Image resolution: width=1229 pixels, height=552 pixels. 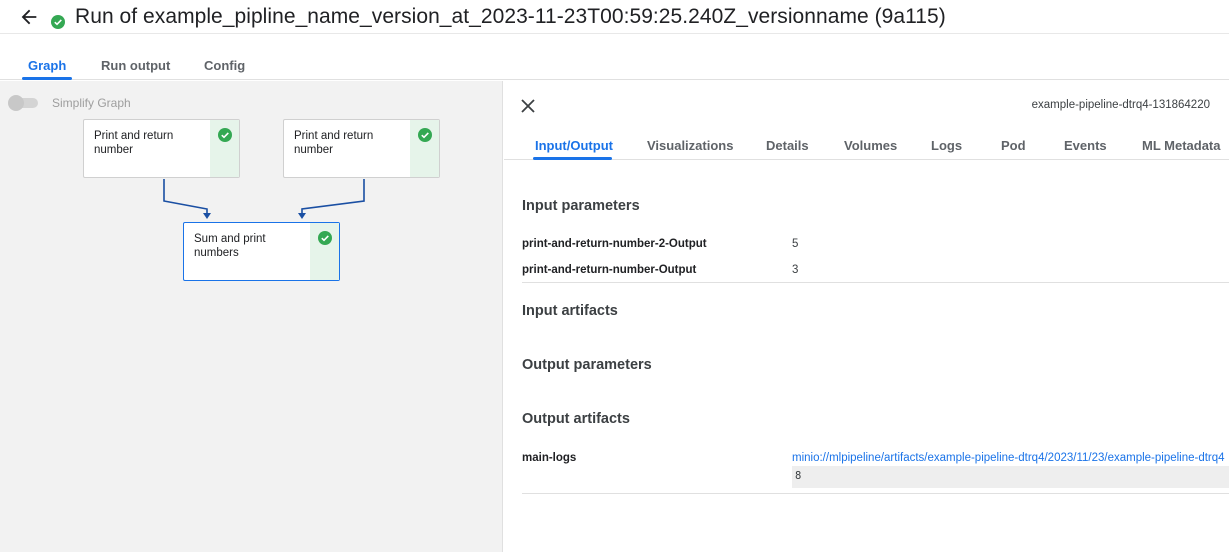 I want to click on param-value: 3, so click(x=795, y=270).